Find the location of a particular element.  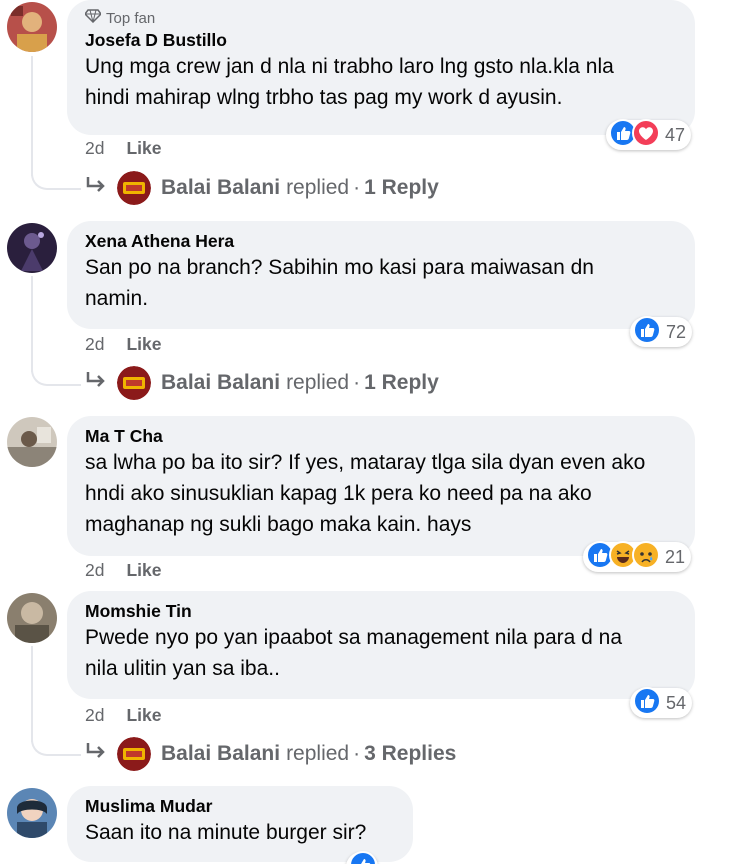

sad-icon is located at coordinates (646, 557).